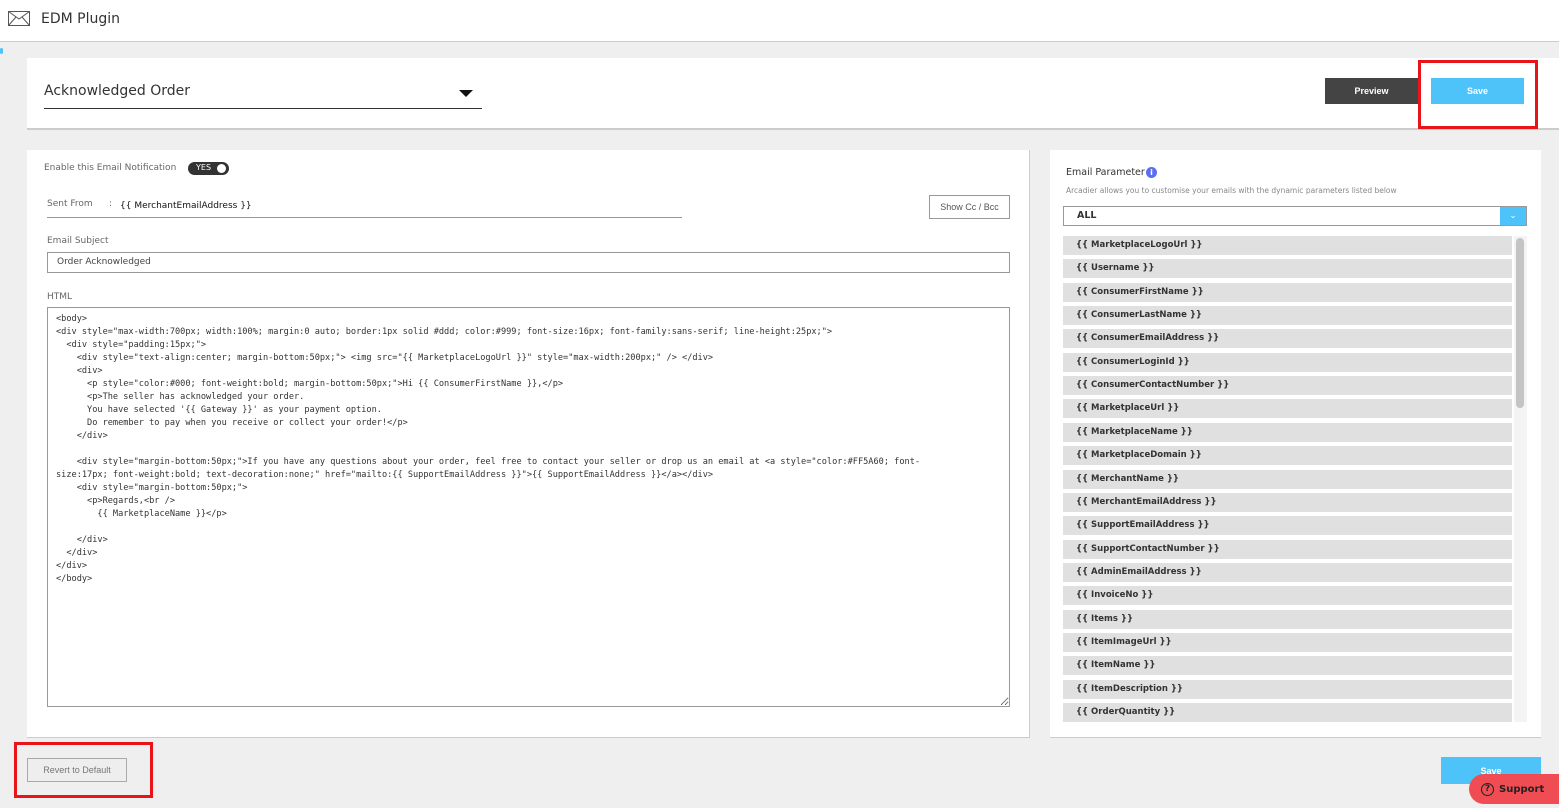 This screenshot has width=1559, height=808. I want to click on parameter-item: {{ MarketplaceName }}, so click(1287, 432).